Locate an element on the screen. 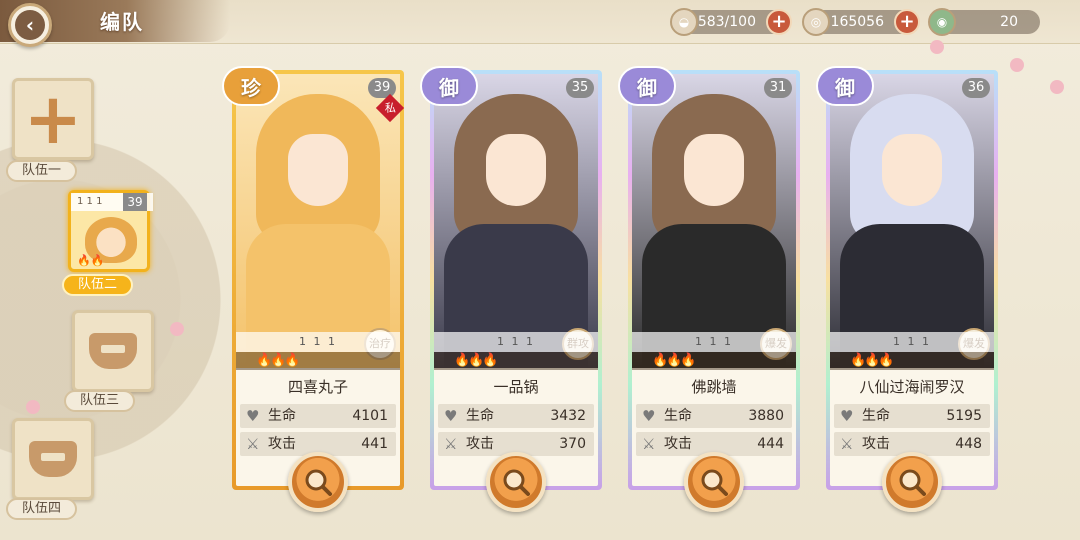 Image resolution: width=1080 pixels, height=540 pixels. resource-jade: ◉ 20 is located at coordinates (984, 22).